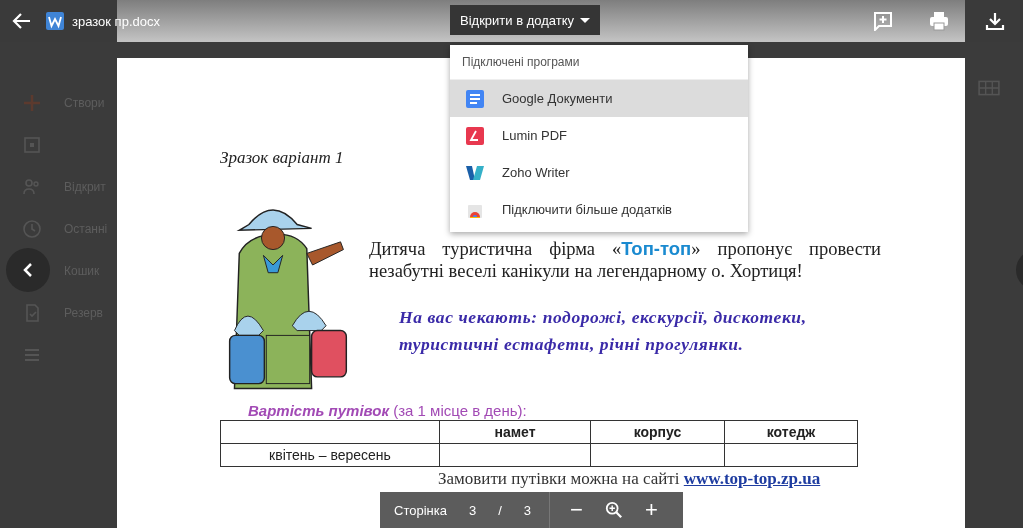 This screenshot has height=528, width=1023. What do you see at coordinates (282, 158) in the screenshot?
I see `document-heading: Зразок варіант 1` at bounding box center [282, 158].